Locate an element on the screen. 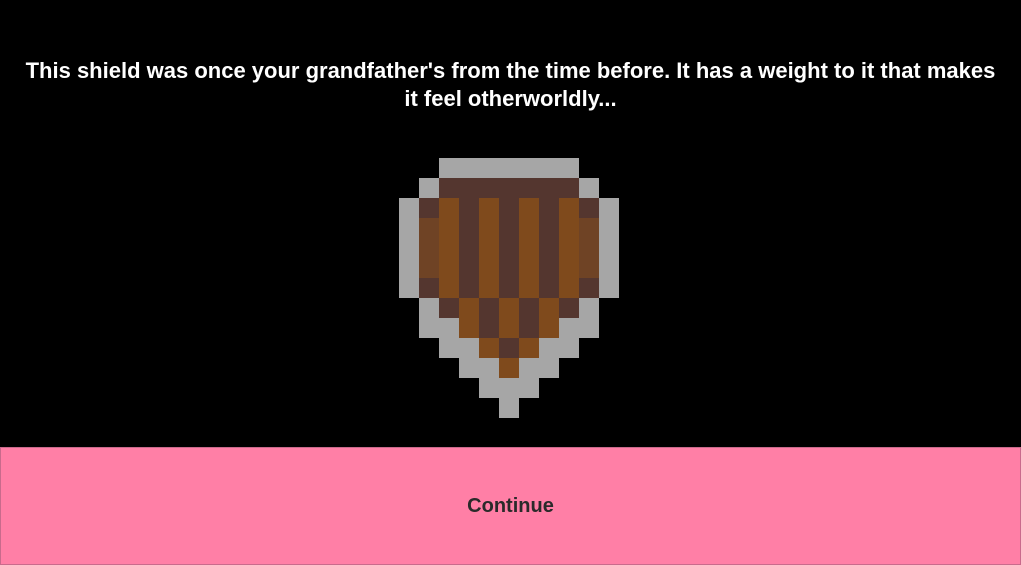 The image size is (1021, 565). shield-sprite is located at coordinates (509, 288).